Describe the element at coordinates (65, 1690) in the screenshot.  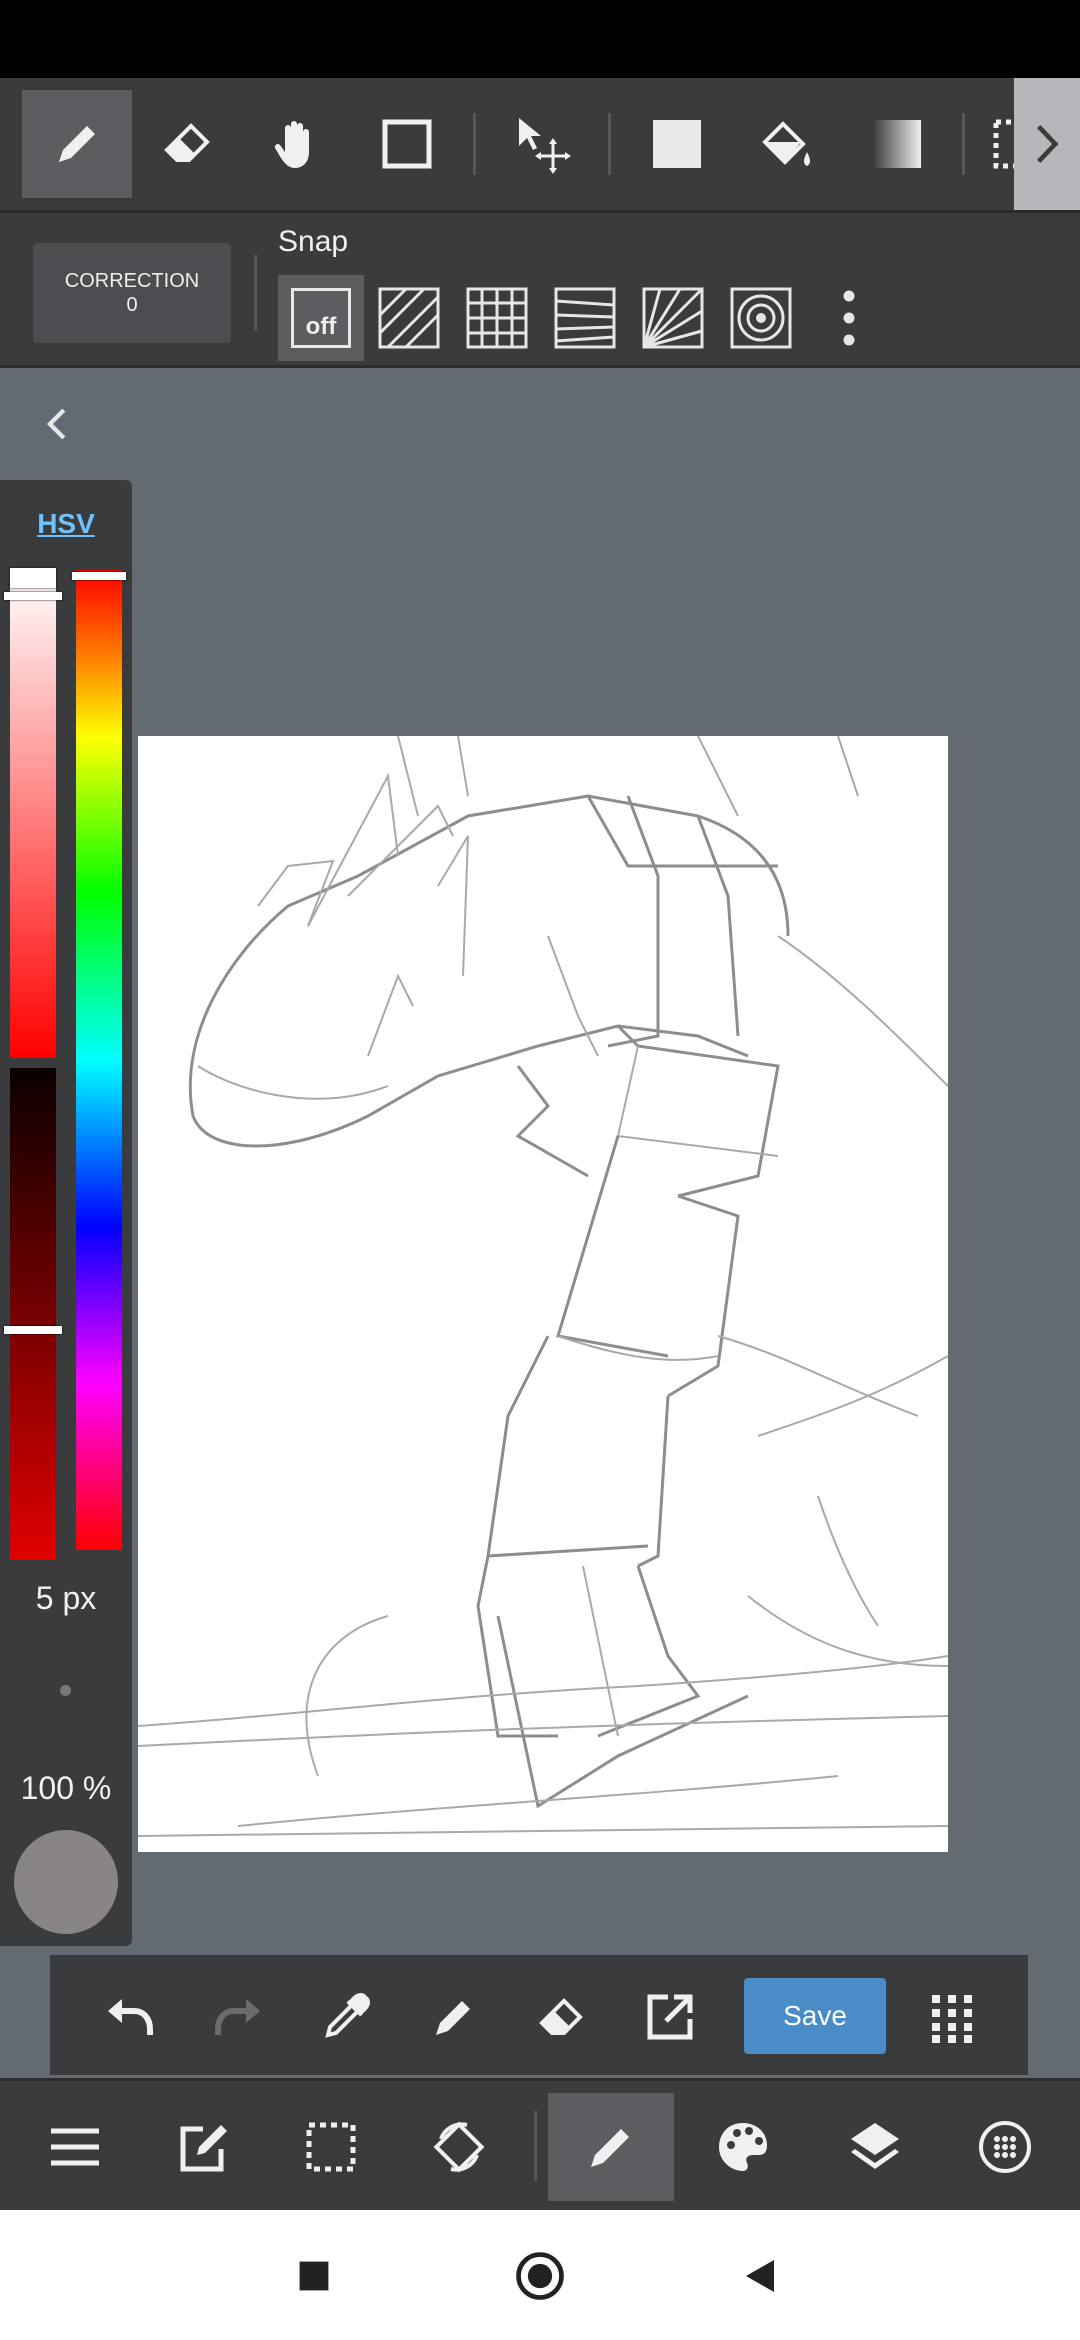
I see `brush-preview-dot` at that location.